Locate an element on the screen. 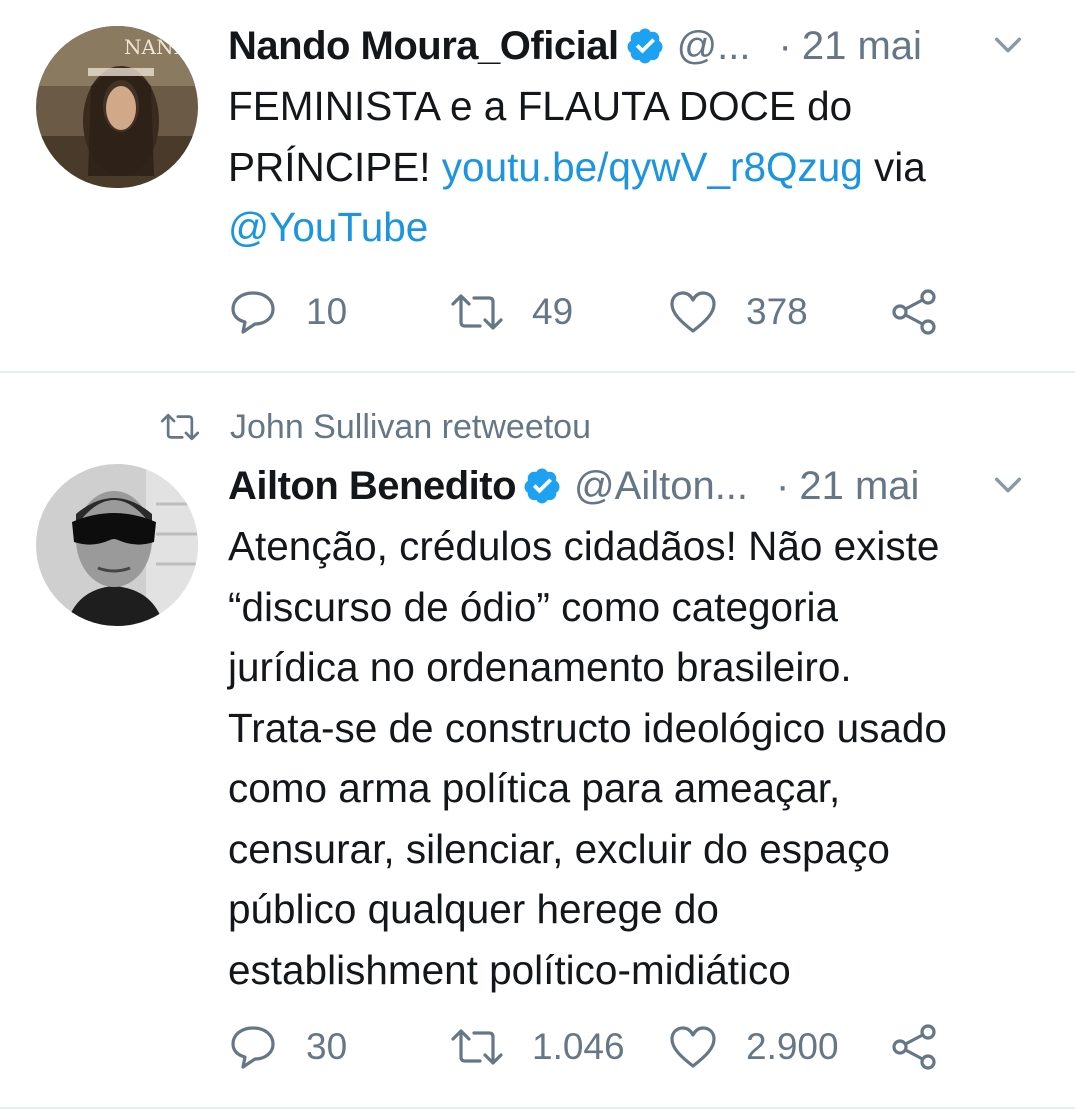 The image size is (1075, 1111). avatar-image: NANDOR 10 is located at coordinates (117, 107).